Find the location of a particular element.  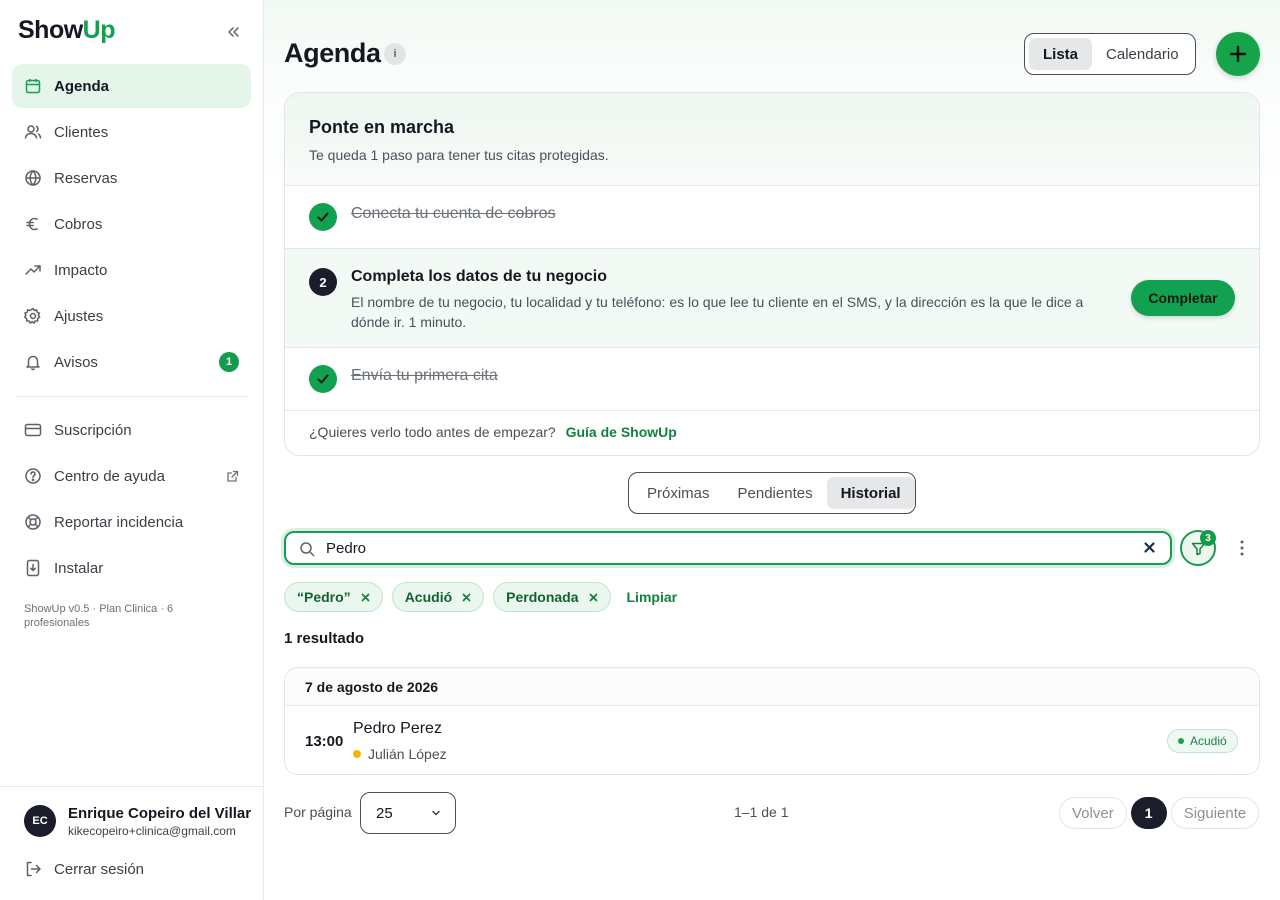

sidebar-item-agenda: Agenda is located at coordinates (131, 86).